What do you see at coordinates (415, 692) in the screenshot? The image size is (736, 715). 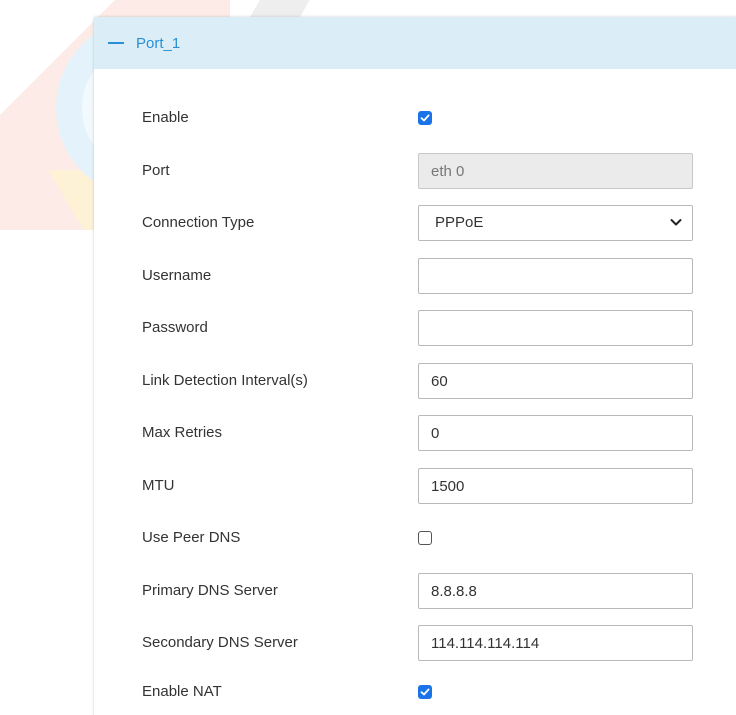 I see `form-row-enable-nat: Enable NAT` at bounding box center [415, 692].